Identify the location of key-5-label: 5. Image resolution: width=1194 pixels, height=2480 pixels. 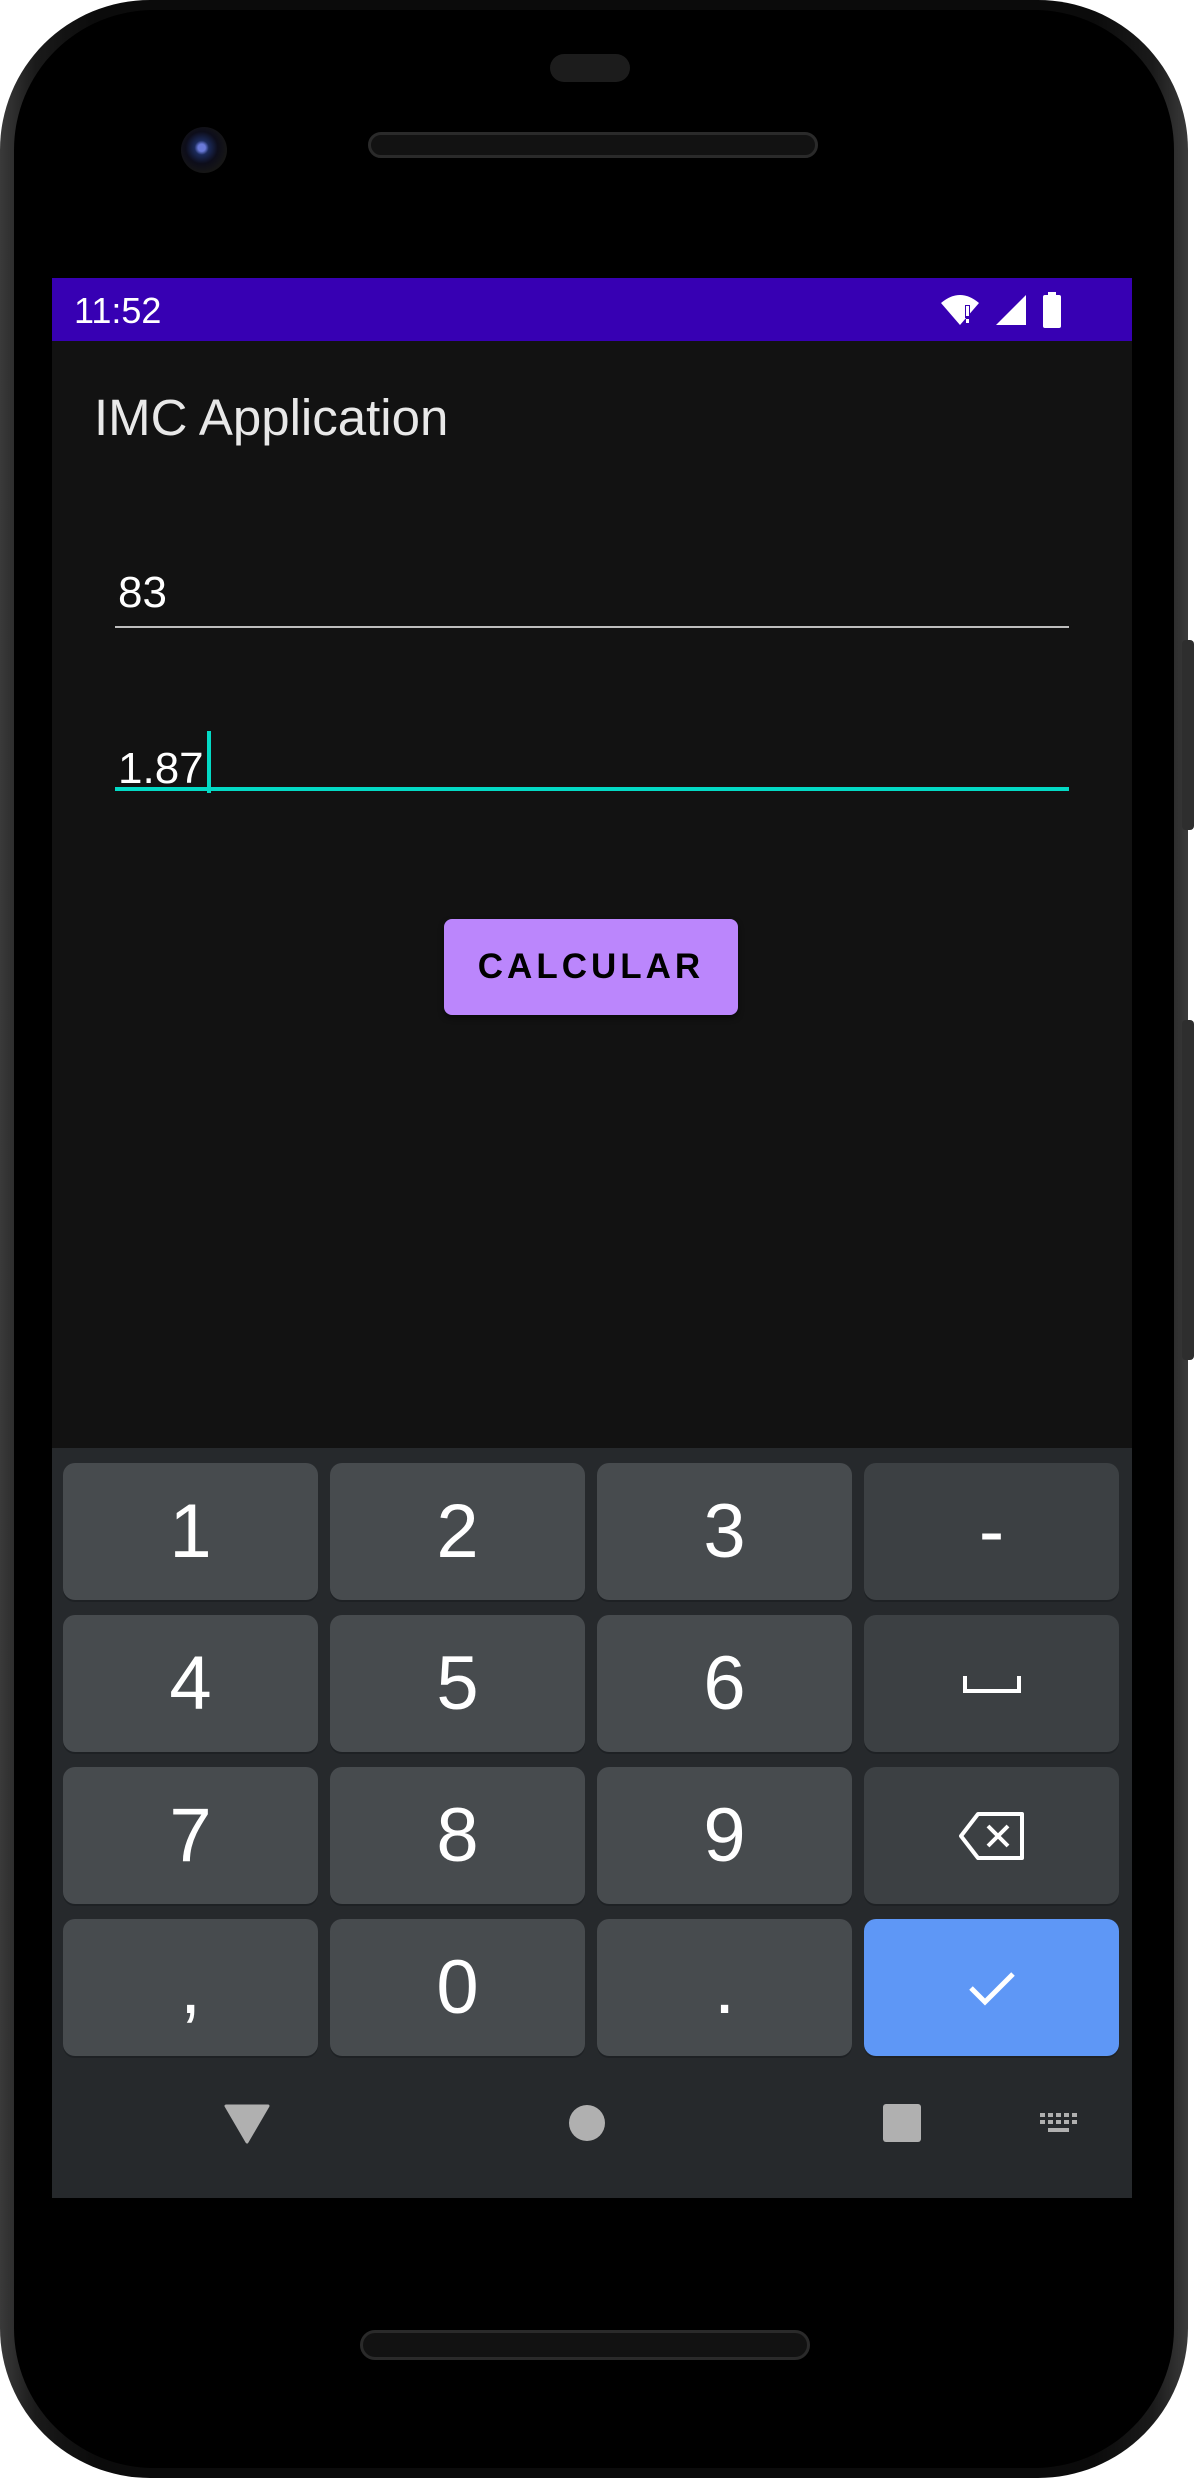
(457, 1683).